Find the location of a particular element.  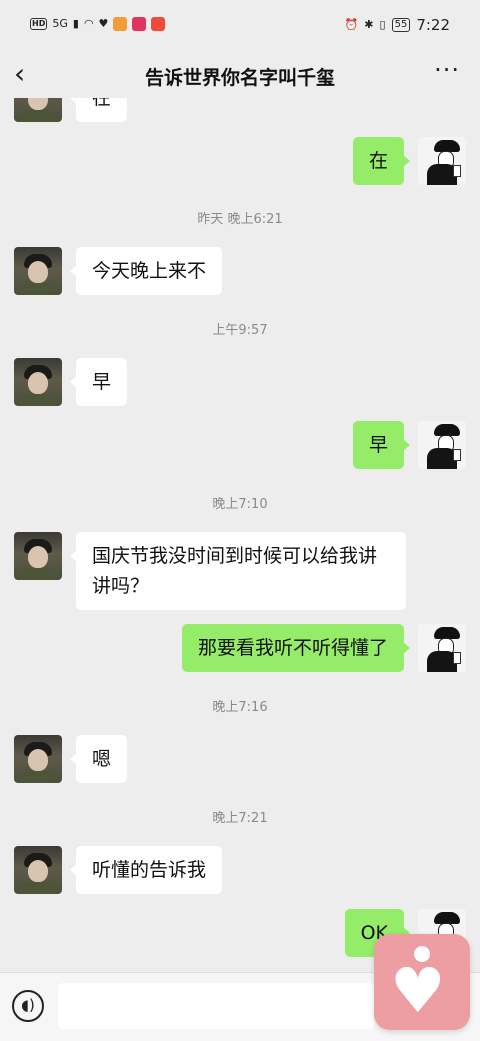

status-bar: HD 5G ▮ ◠ ♥ ⏰ ✱ ▯ 55 7:22 is located at coordinates (240, 26).